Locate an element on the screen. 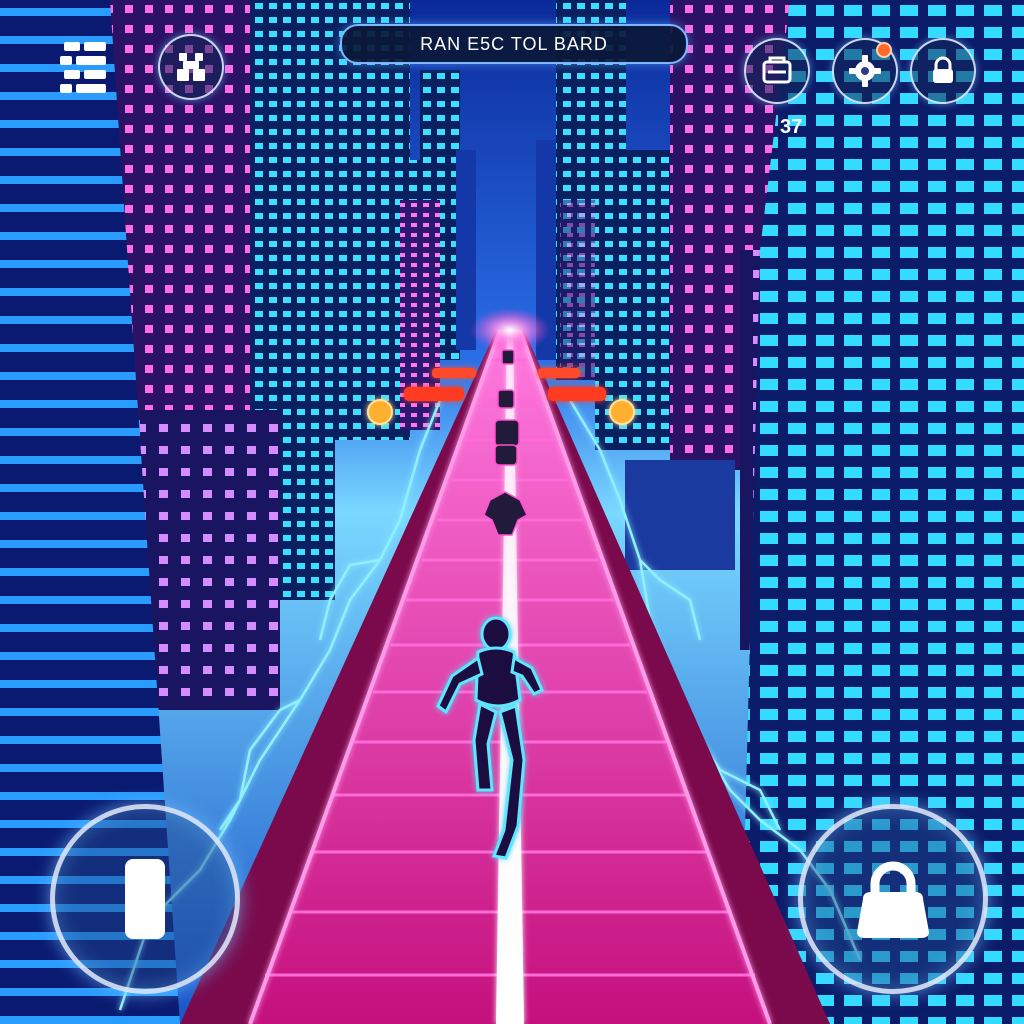  shop-icon is located at coordinates (777, 70).